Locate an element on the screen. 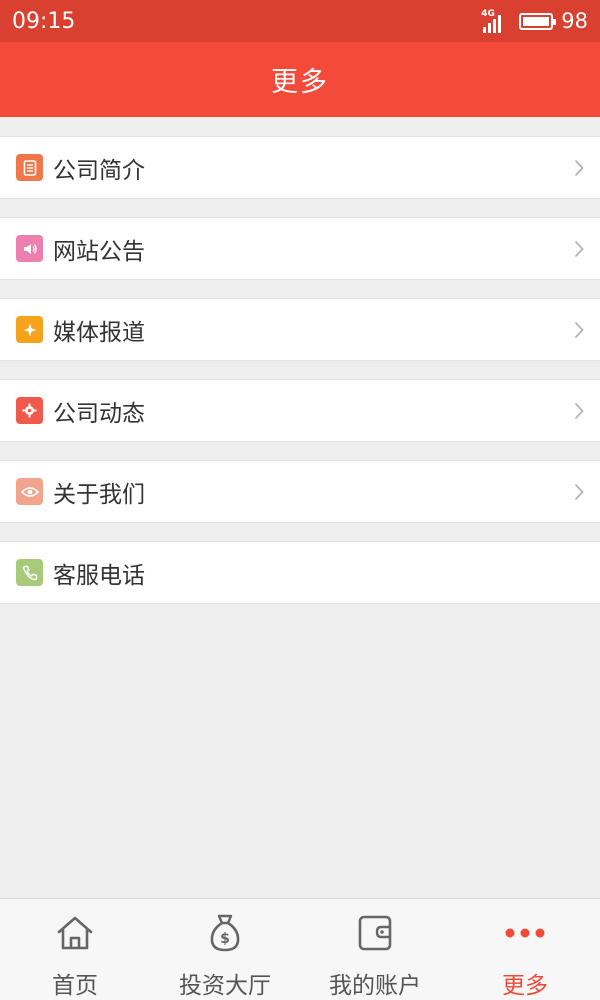  status-bar: 09:15 4G 98 is located at coordinates (300, 21).